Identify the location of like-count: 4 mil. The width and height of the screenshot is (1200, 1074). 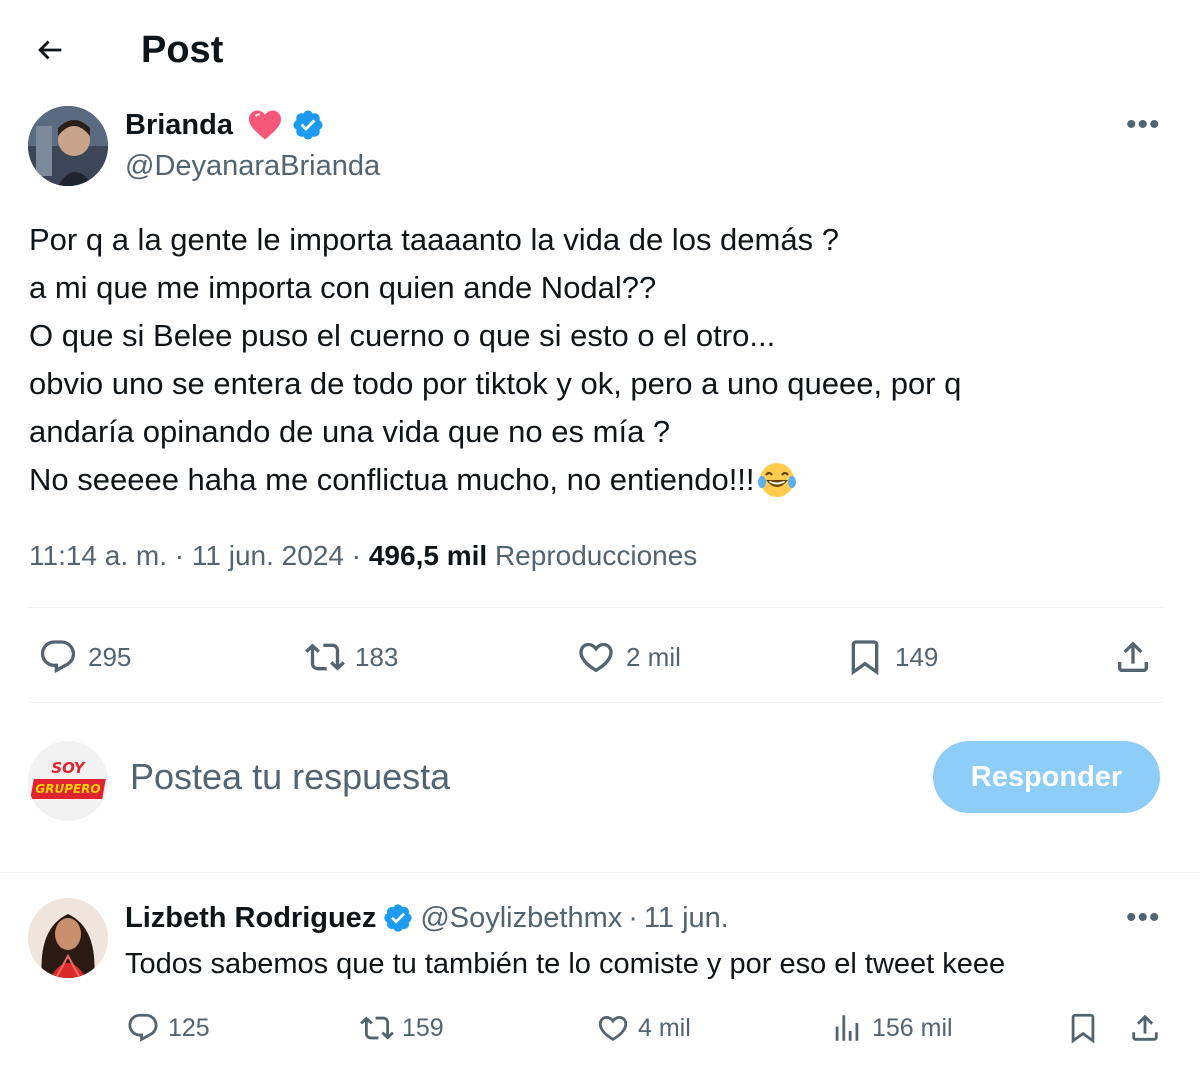
(664, 1027).